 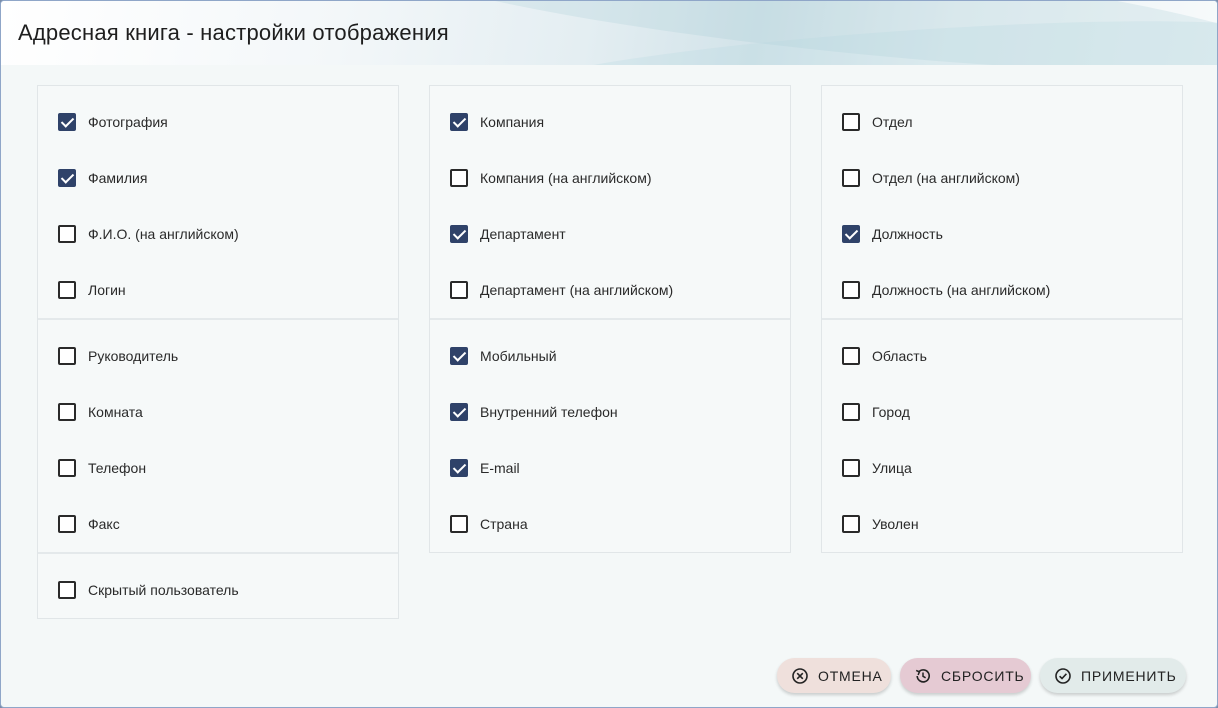 I want to click on option-row: Логин, so click(x=218, y=290).